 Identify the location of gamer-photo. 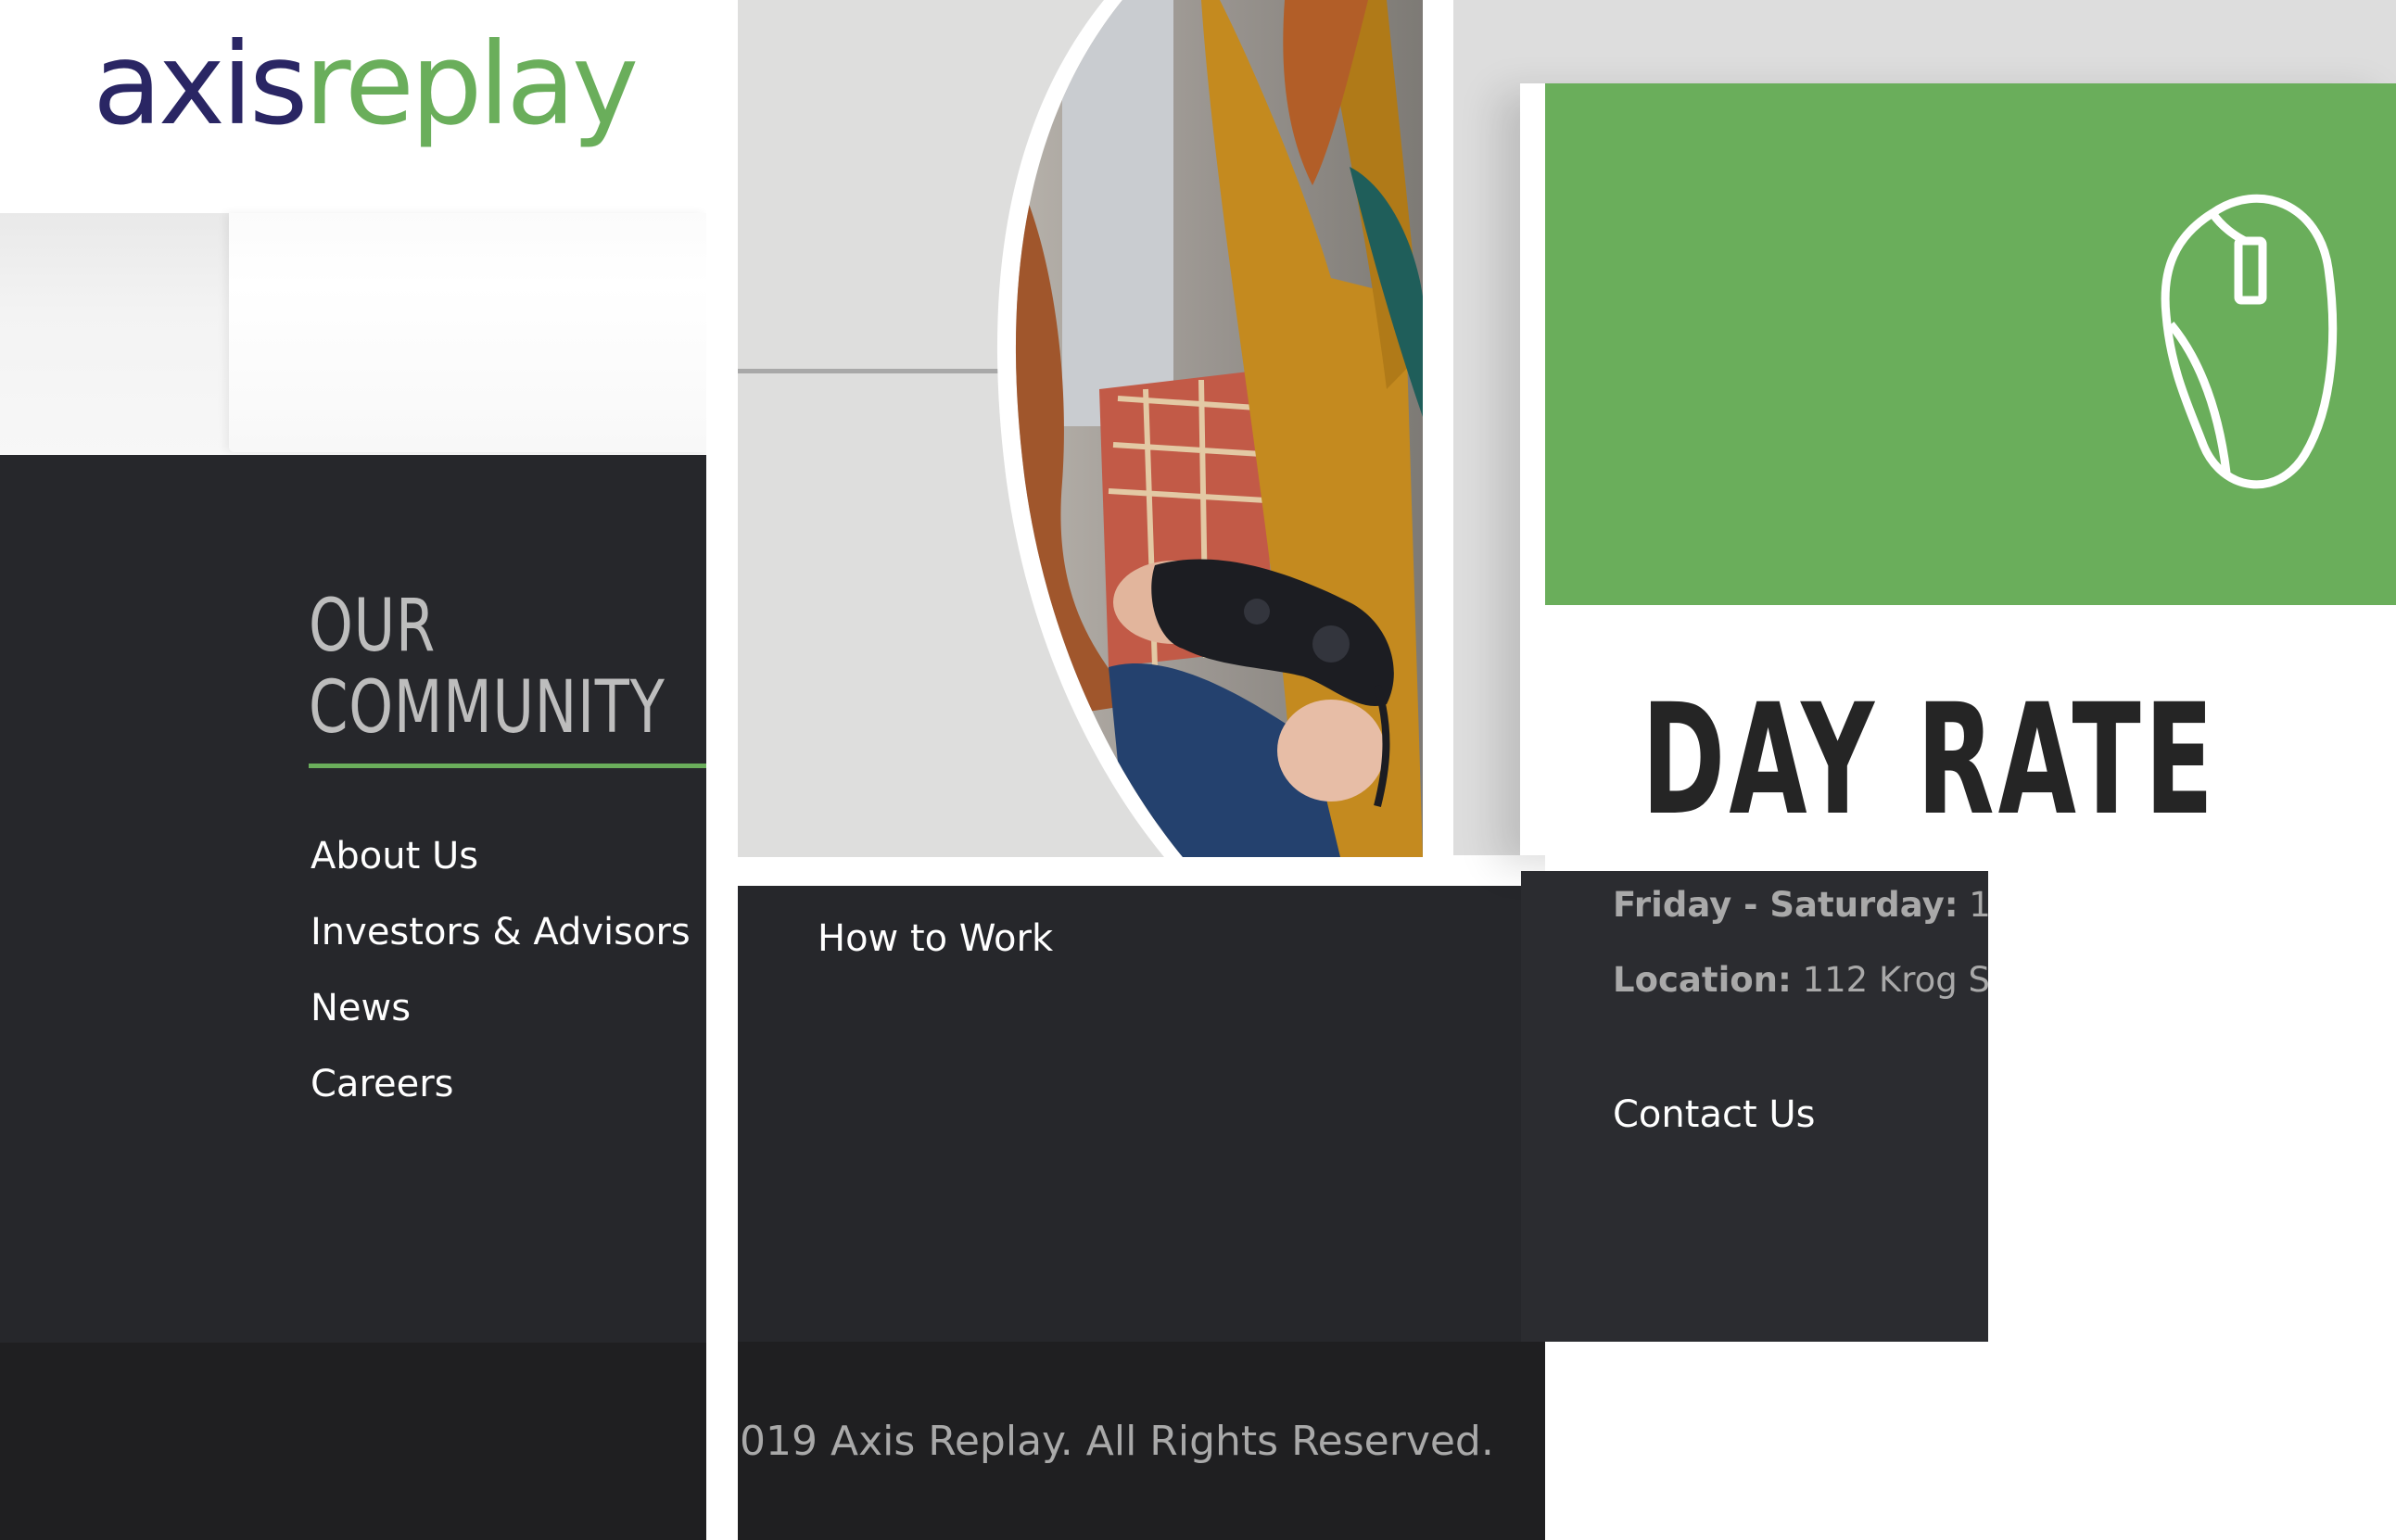
(1209, 428).